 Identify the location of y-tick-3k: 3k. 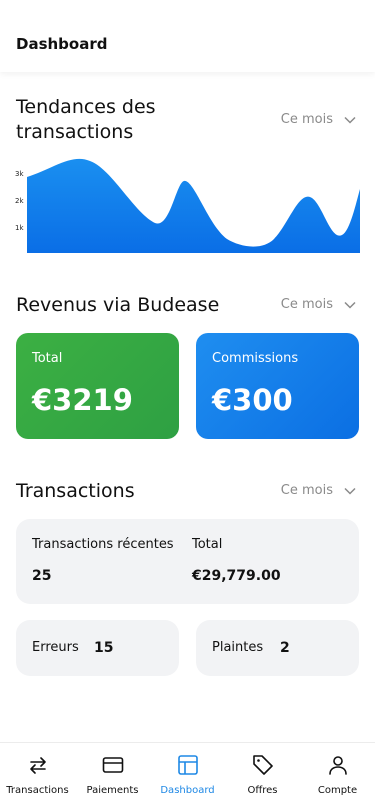
(19, 174).